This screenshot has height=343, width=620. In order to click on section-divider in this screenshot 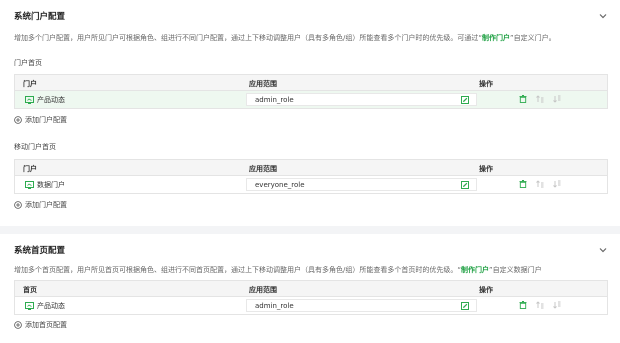, I will do `click(310, 230)`.